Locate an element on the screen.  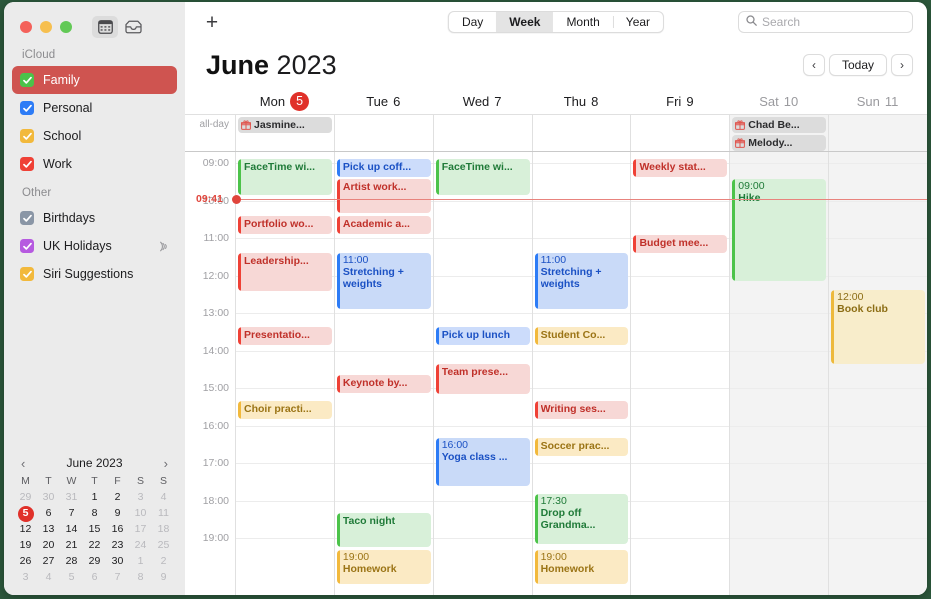
mini-day: 27 is located at coordinates (48, 561).